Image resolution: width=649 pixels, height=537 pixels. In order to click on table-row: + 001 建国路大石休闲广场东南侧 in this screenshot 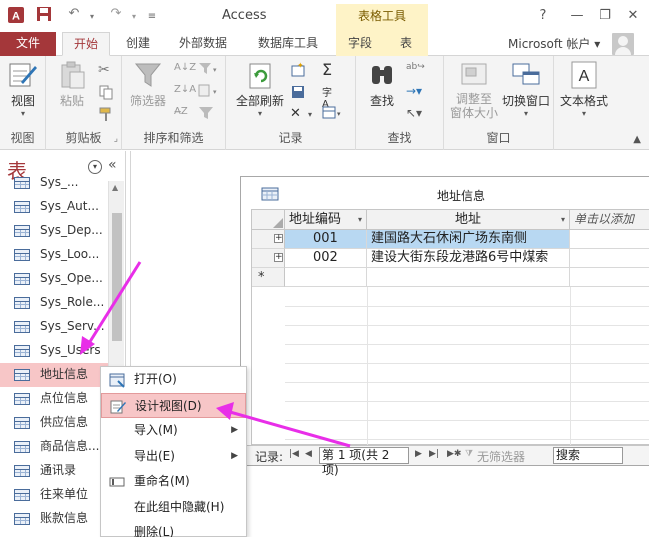, I will do `click(450, 239)`.